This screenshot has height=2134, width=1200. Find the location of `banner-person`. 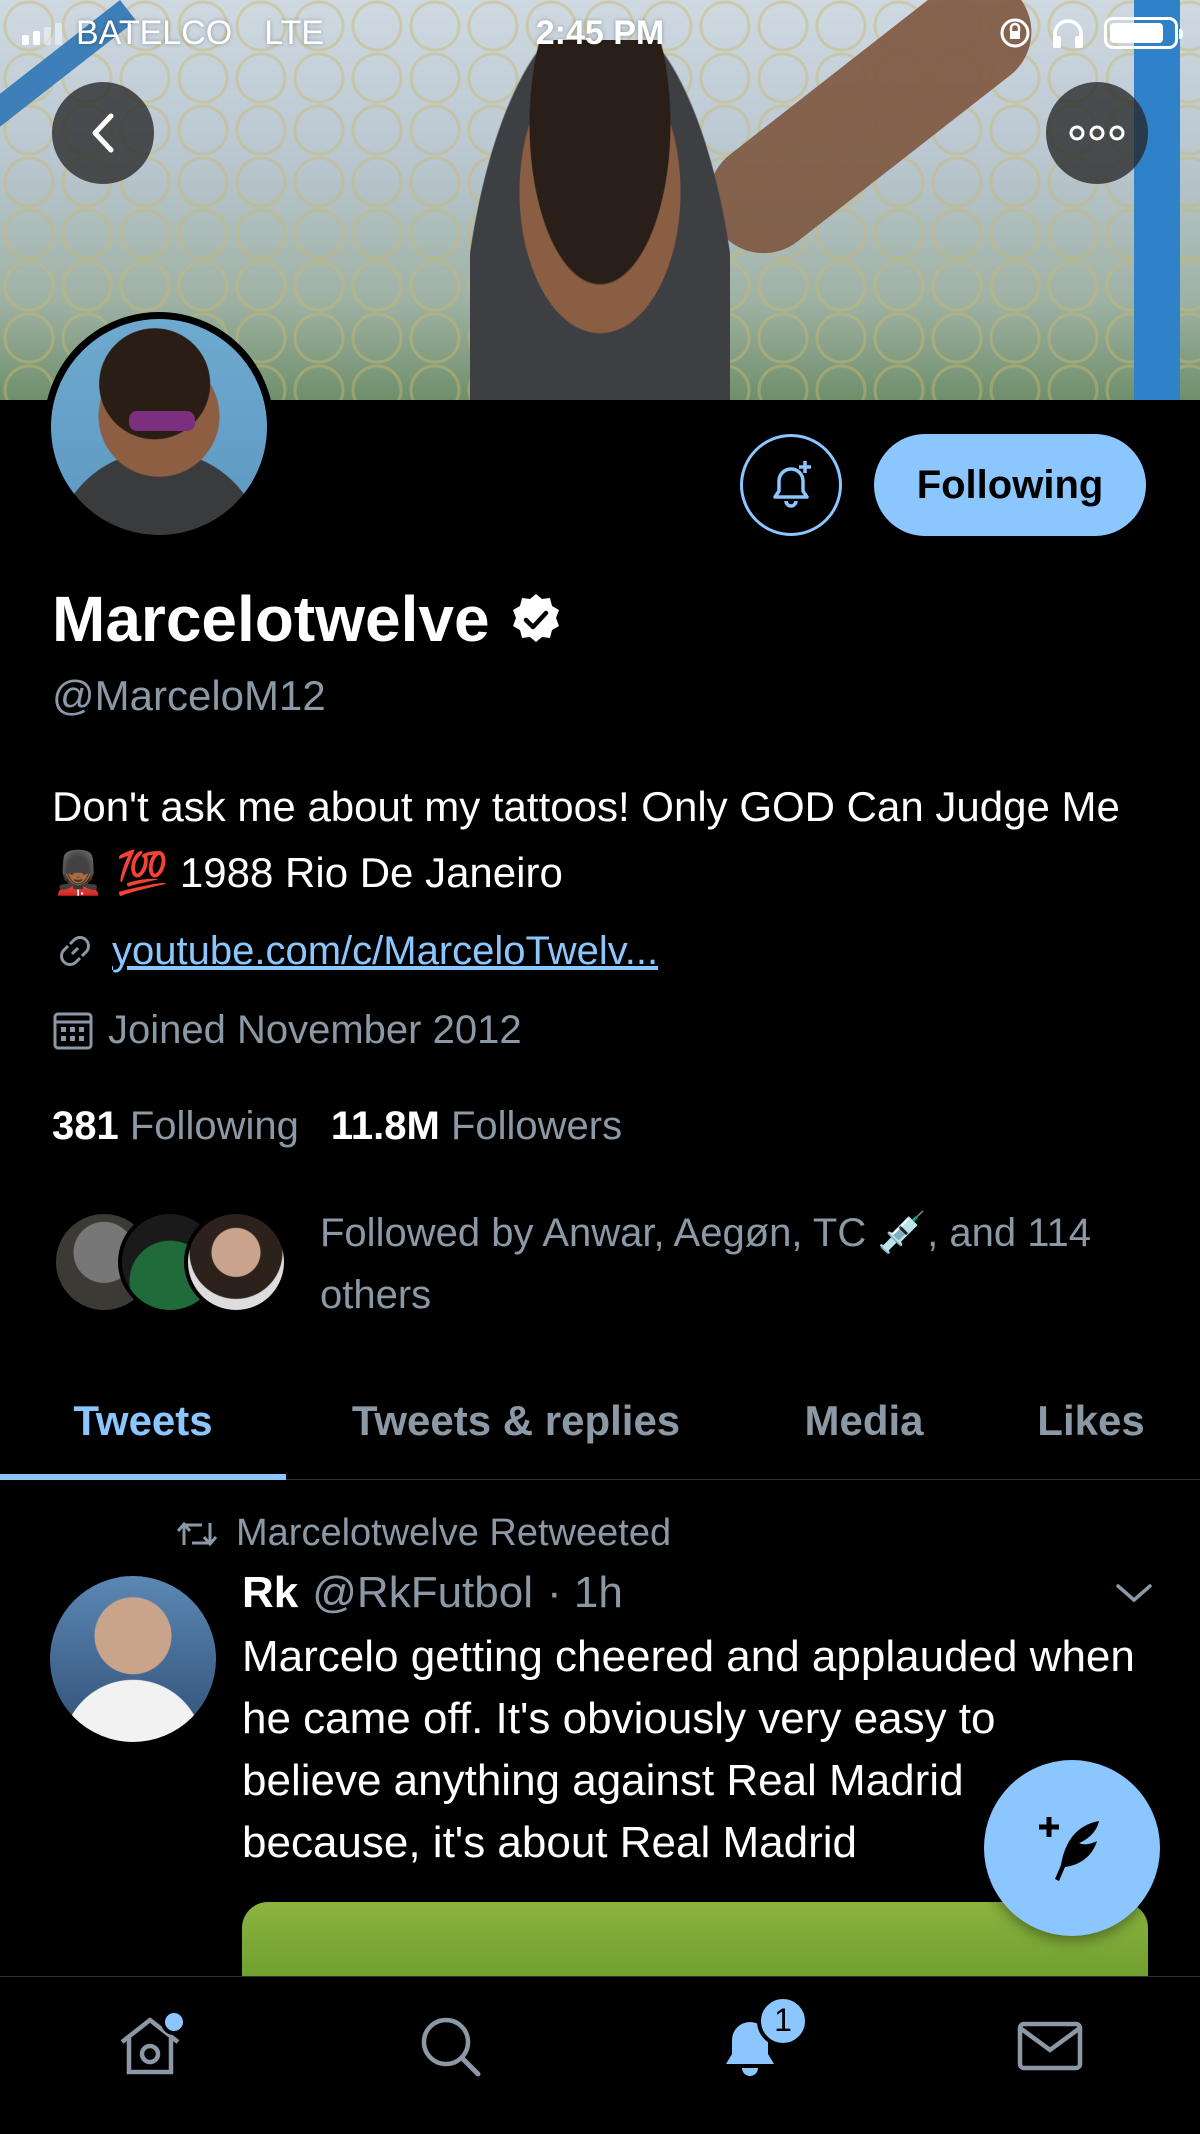

banner-person is located at coordinates (600, 220).